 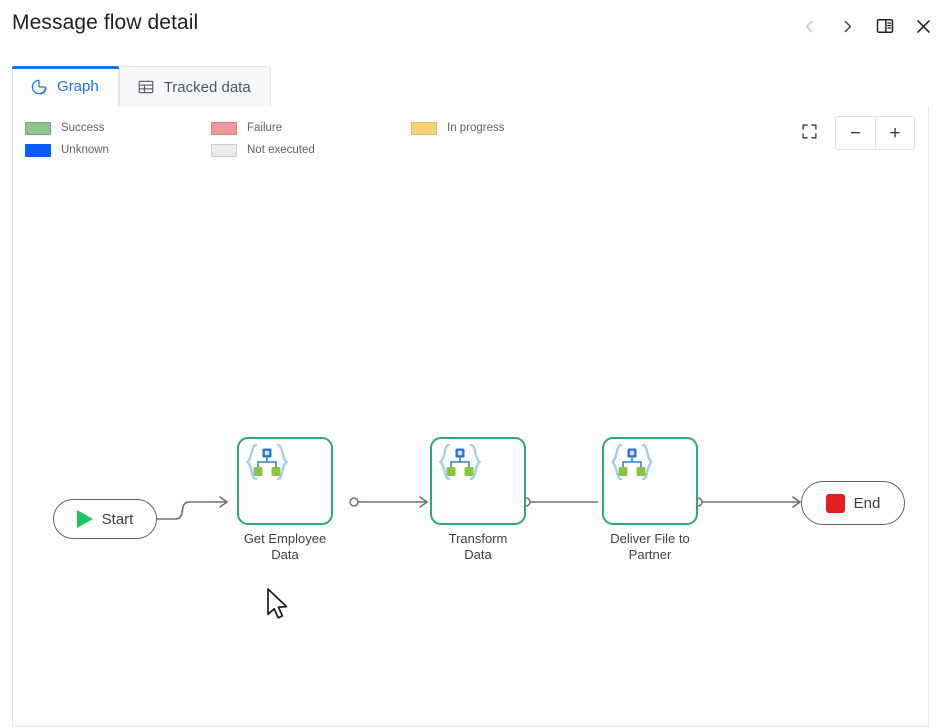 I want to click on node-label-line1: Deliver File to, so click(x=650, y=538).